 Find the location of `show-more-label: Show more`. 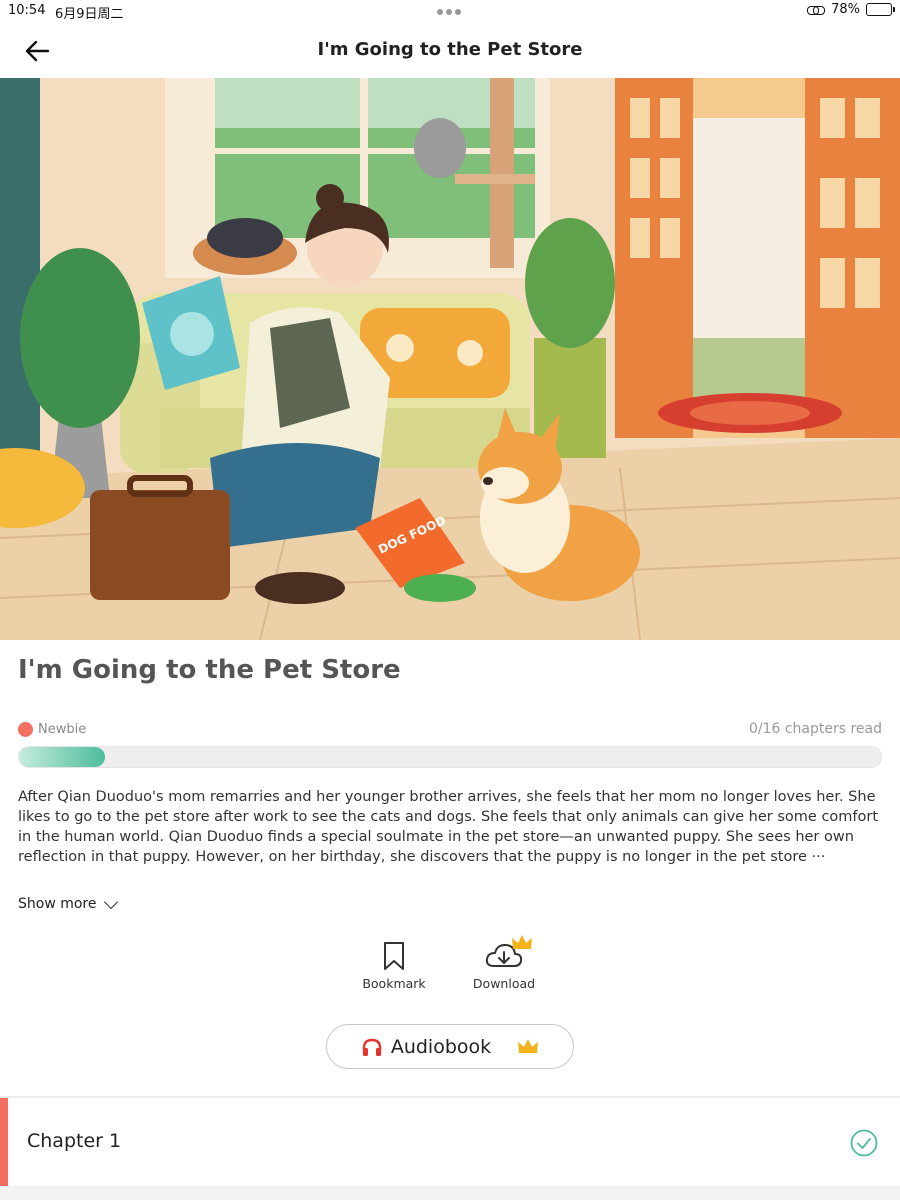

show-more-label: Show more is located at coordinates (57, 904).